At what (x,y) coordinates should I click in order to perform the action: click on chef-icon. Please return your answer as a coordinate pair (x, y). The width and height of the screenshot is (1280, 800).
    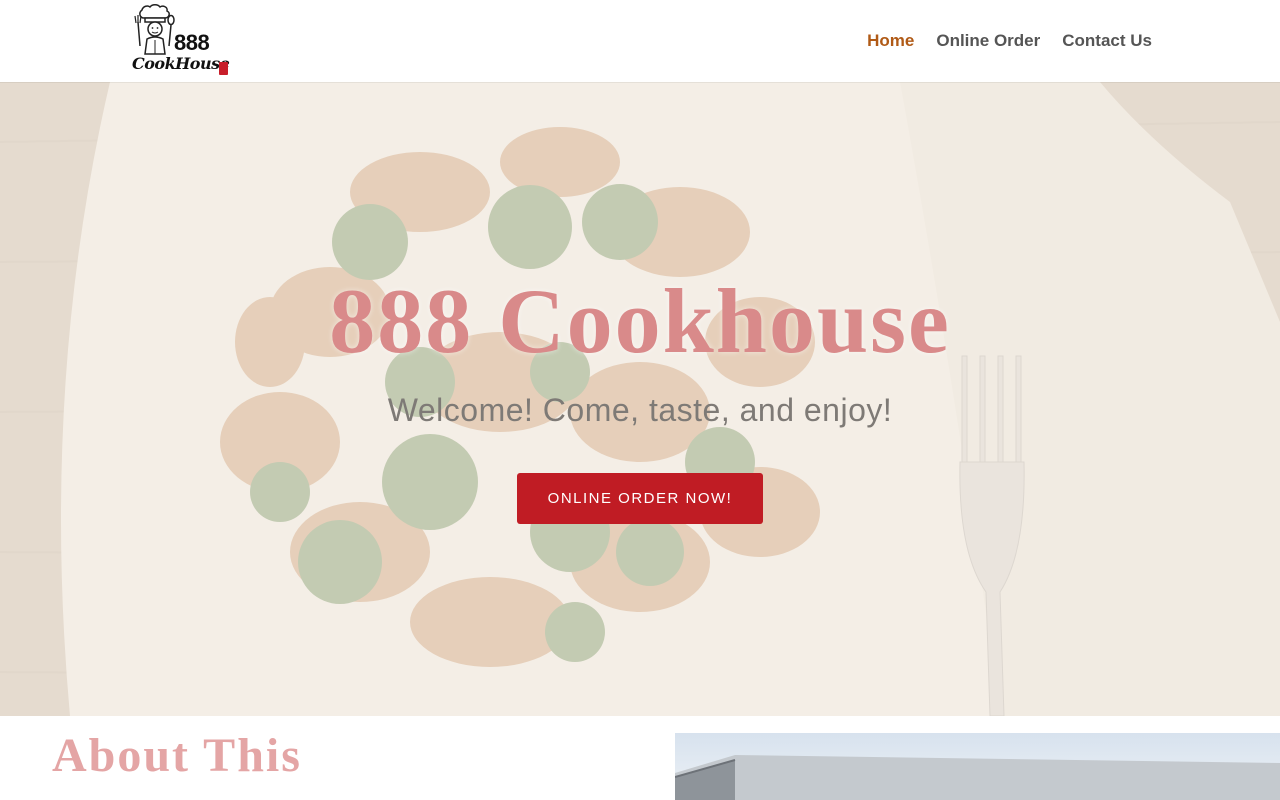
    Looking at the image, I should click on (154, 29).